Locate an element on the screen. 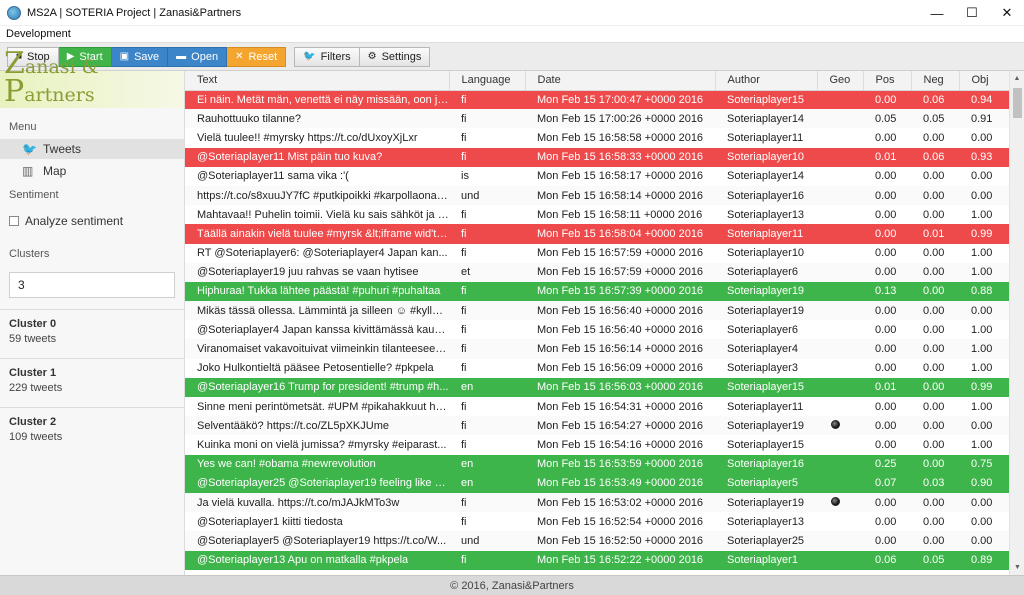  scroll-up-icon: ▲ is located at coordinates (1017, 78).